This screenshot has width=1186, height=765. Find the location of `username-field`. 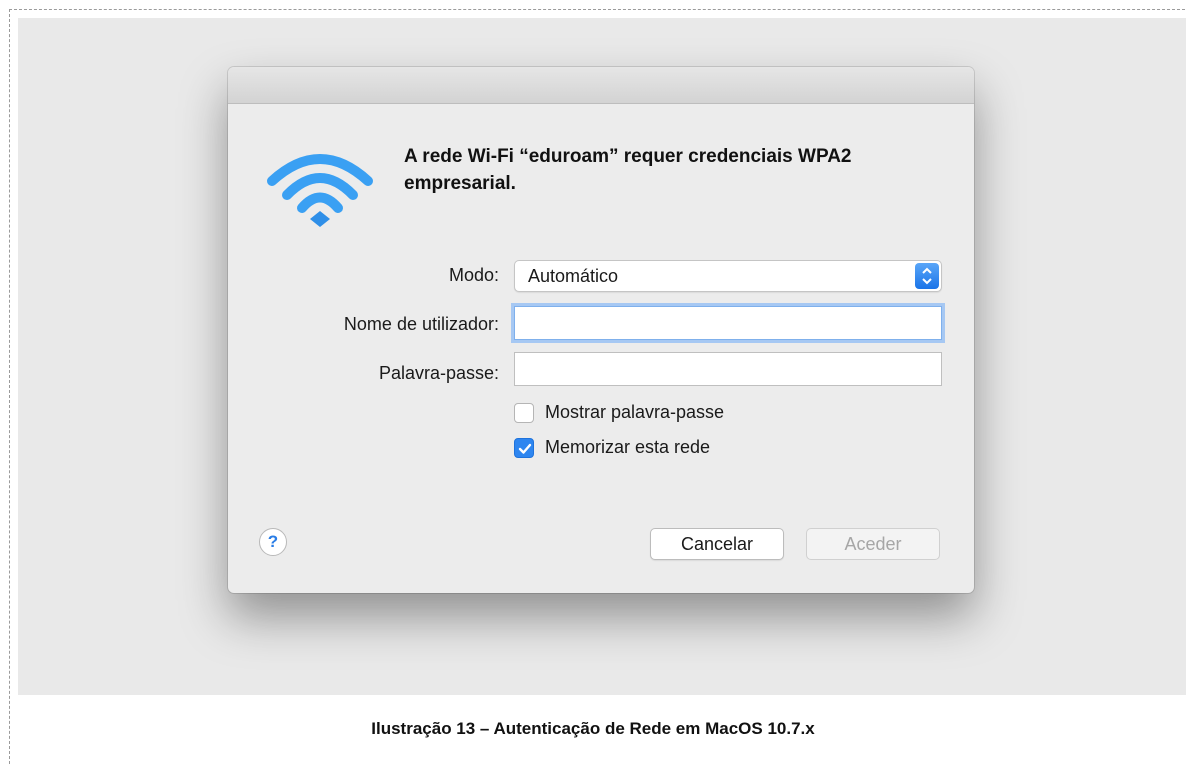

username-field is located at coordinates (728, 323).